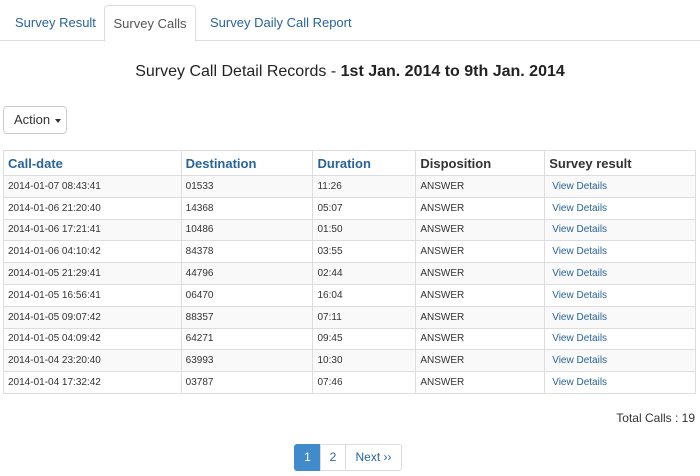 This screenshot has height=476, width=700. Describe the element at coordinates (364, 208) in the screenshot. I see `cell-duration: 05:07` at that location.